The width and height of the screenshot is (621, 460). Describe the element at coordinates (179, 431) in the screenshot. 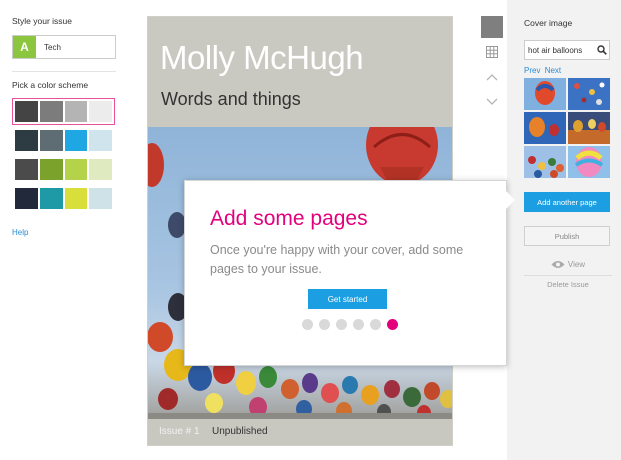

I see `issue-number: Issue # 1` at that location.